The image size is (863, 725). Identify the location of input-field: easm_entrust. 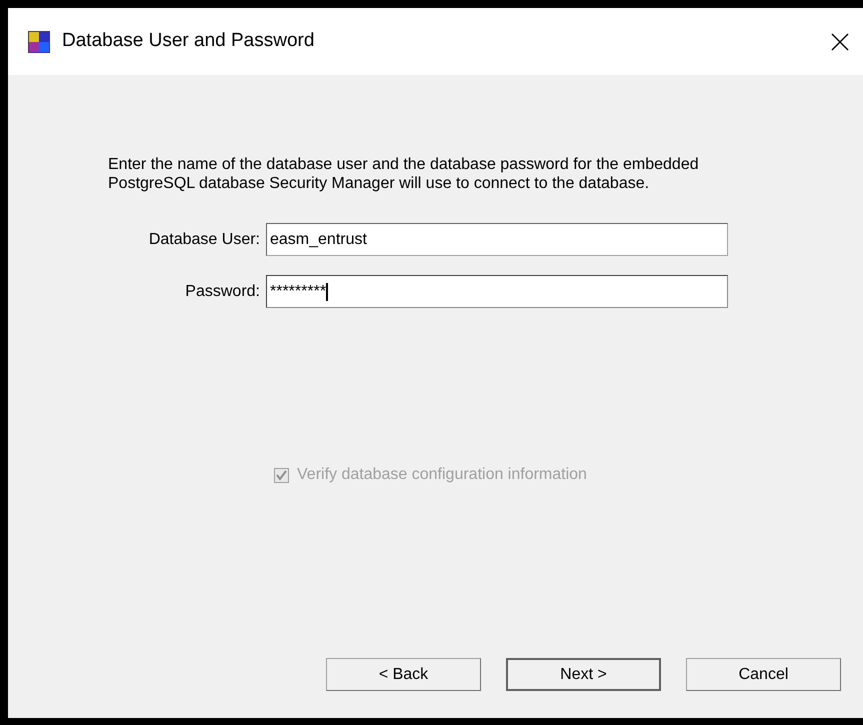
(497, 239).